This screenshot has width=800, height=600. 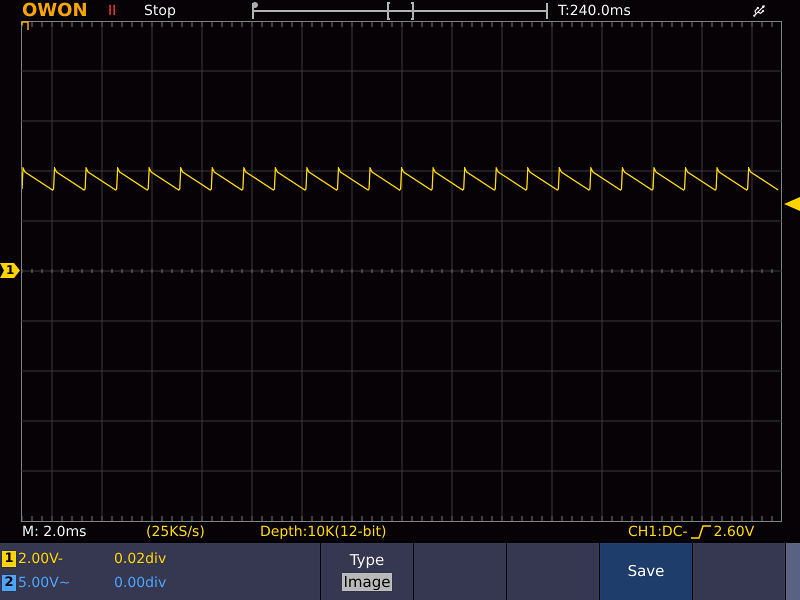 What do you see at coordinates (792, 204) in the screenshot?
I see `trigger-level-icon` at bounding box center [792, 204].